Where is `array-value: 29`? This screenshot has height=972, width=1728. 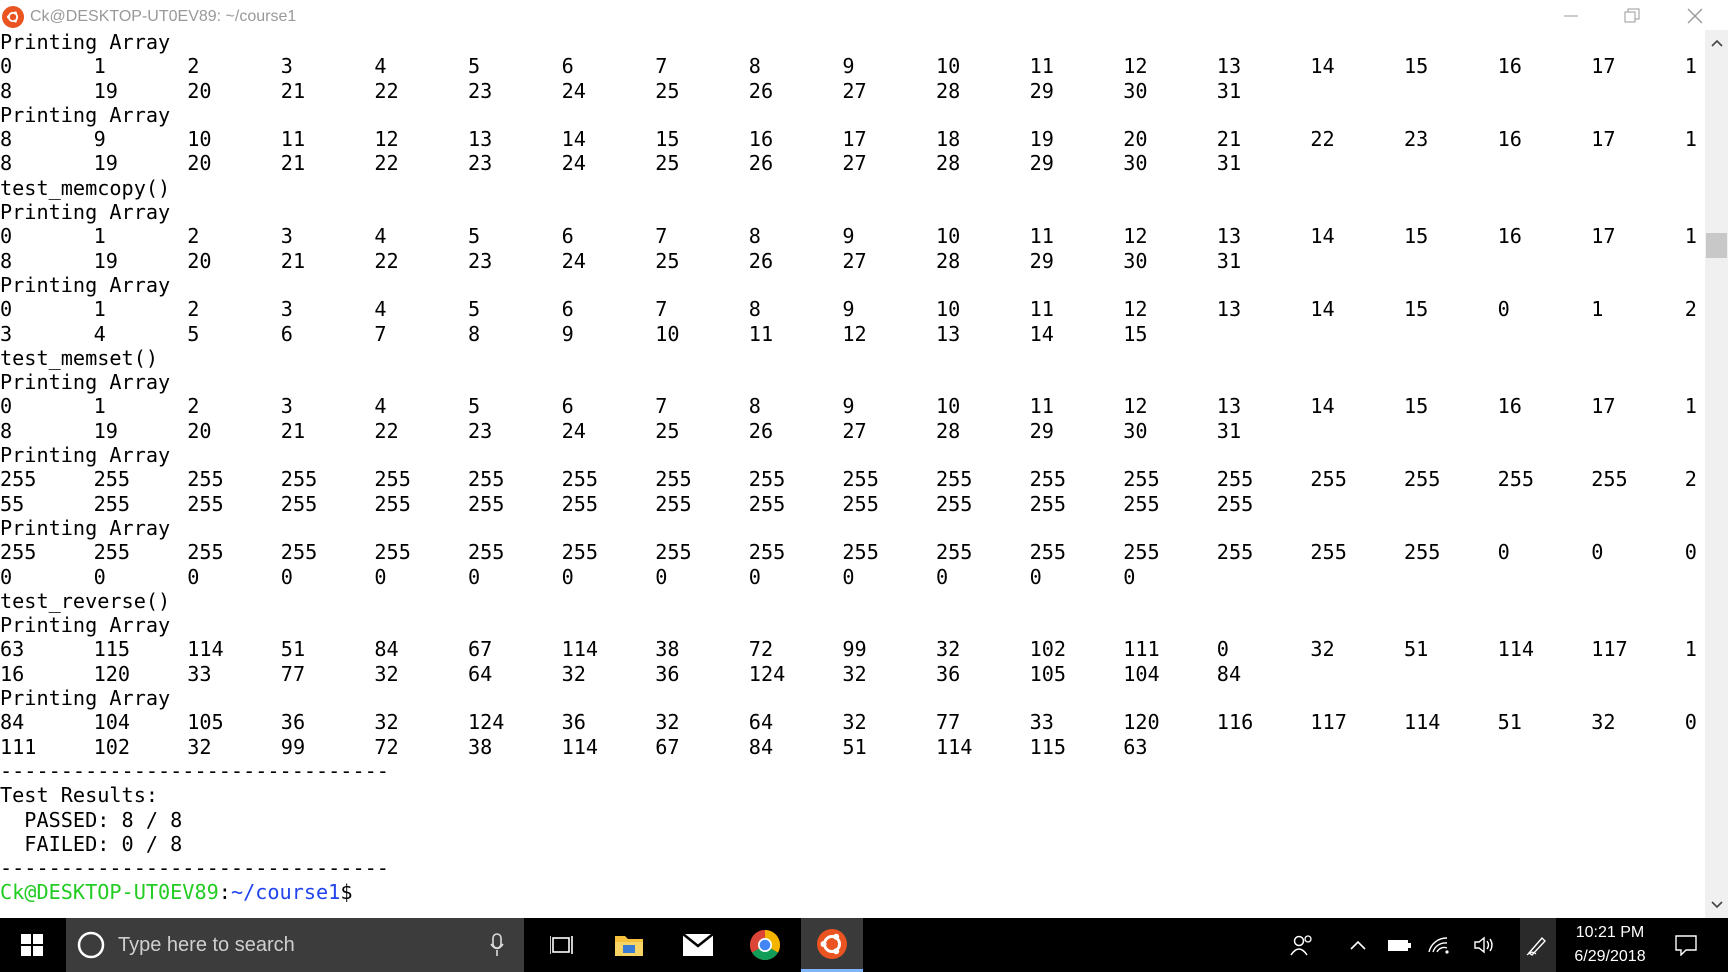
array-value: 29 is located at coordinates (1041, 163).